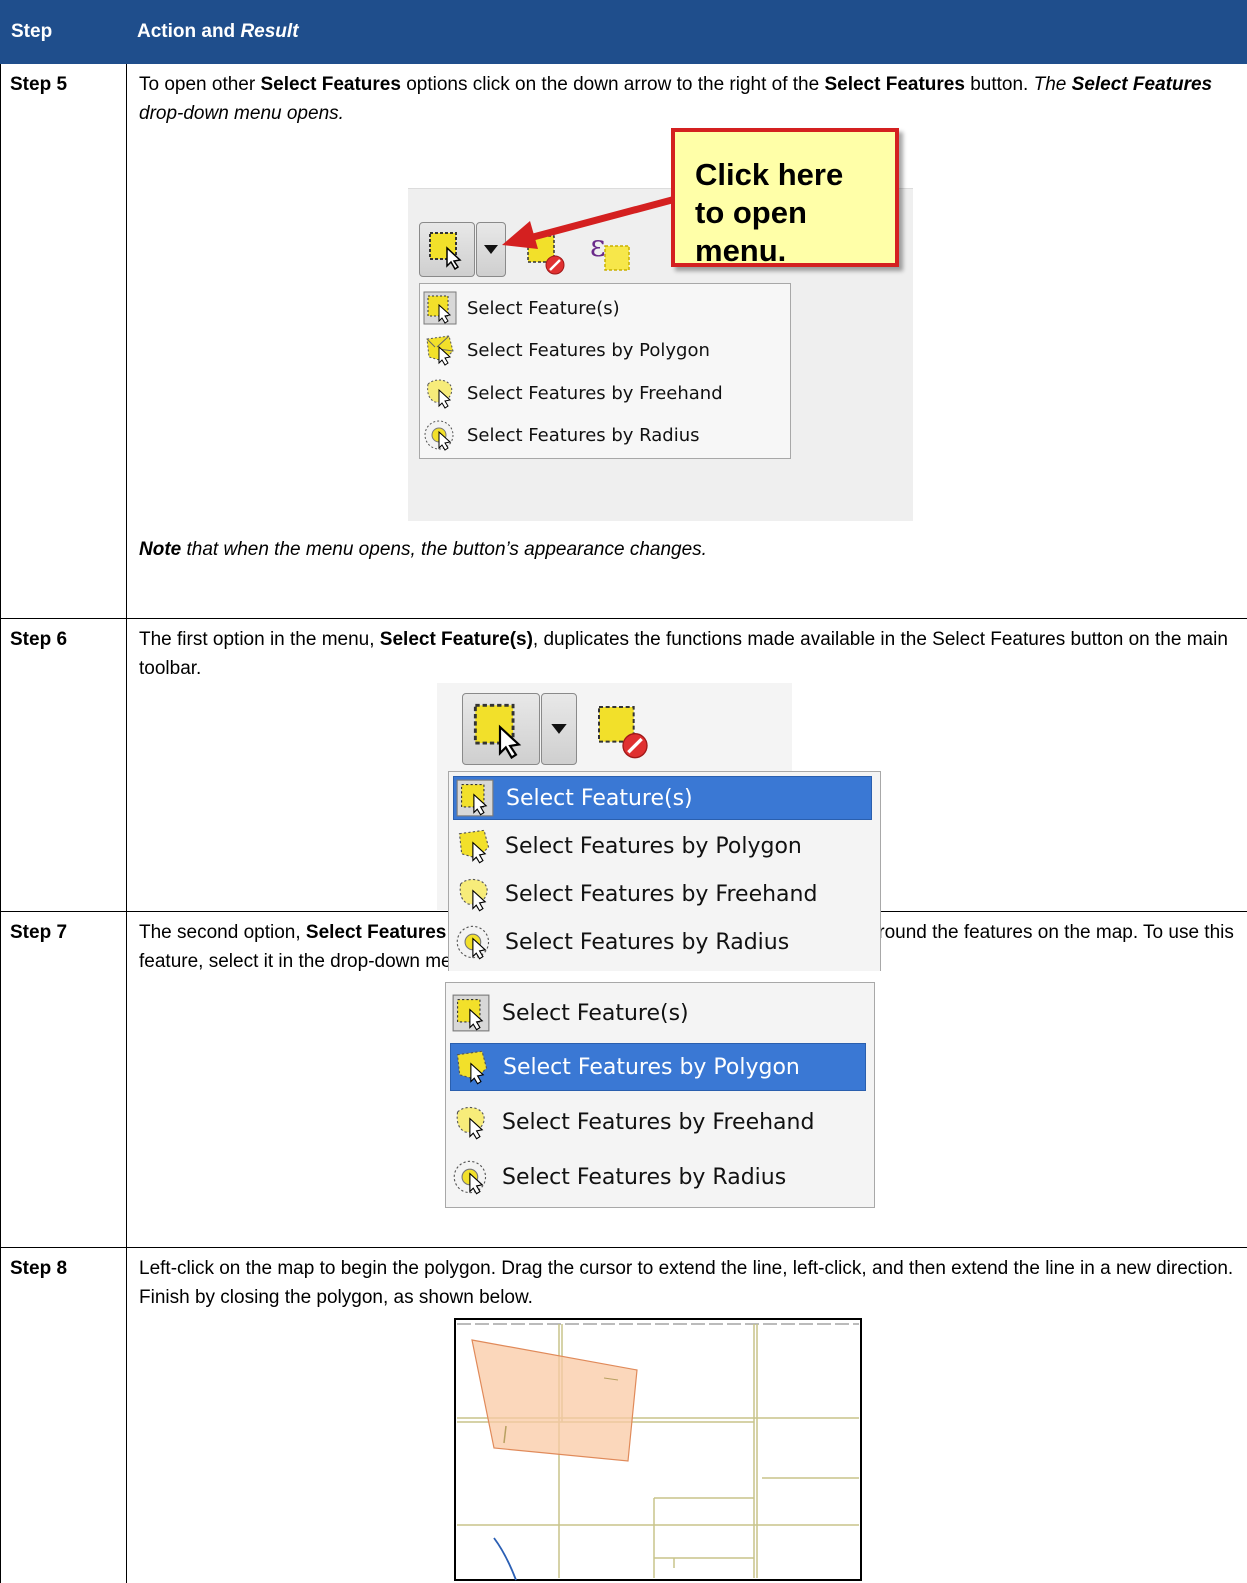  I want to click on header-row: Step Action and Result, so click(624, 32).